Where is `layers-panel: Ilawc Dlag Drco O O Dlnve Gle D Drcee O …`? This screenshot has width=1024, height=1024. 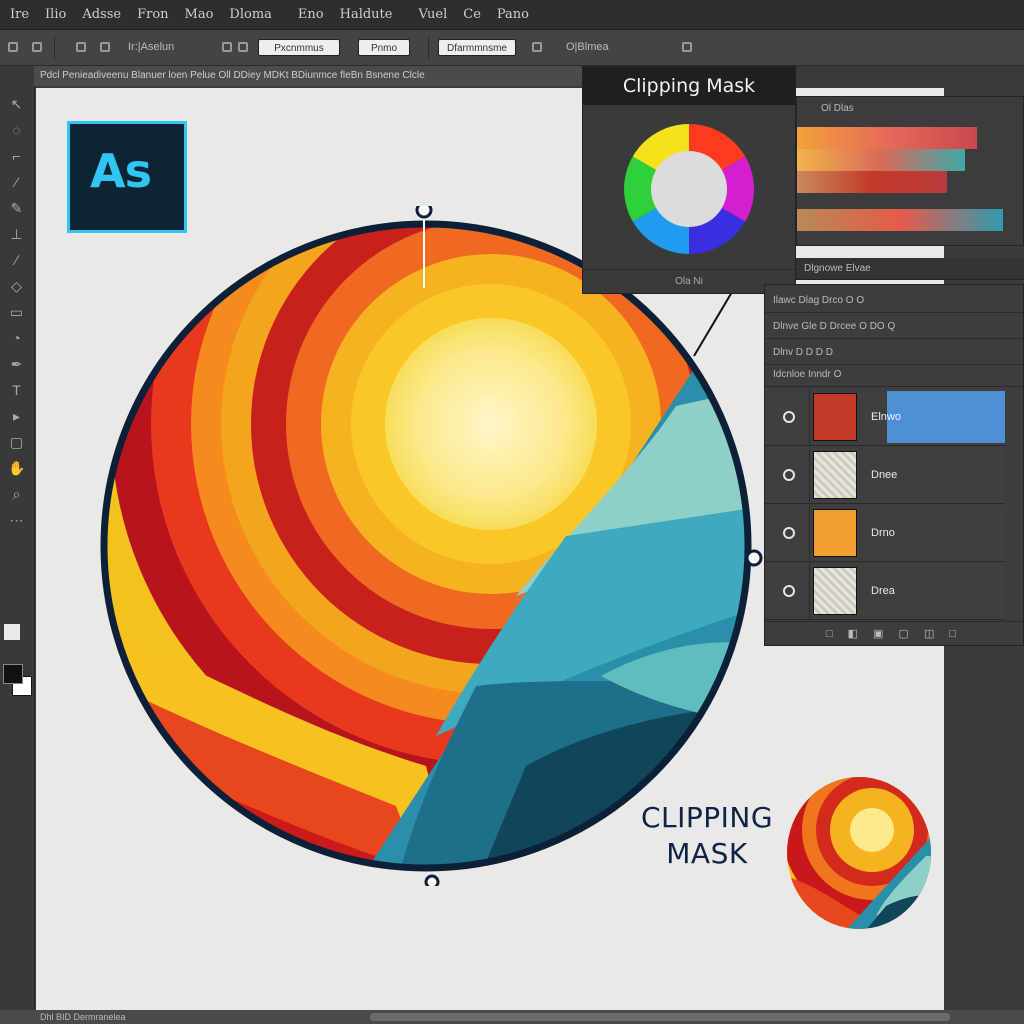
layers-panel: Ilawc Dlag Drco O O Dlnve Gle D Drcee O … is located at coordinates (894, 465).